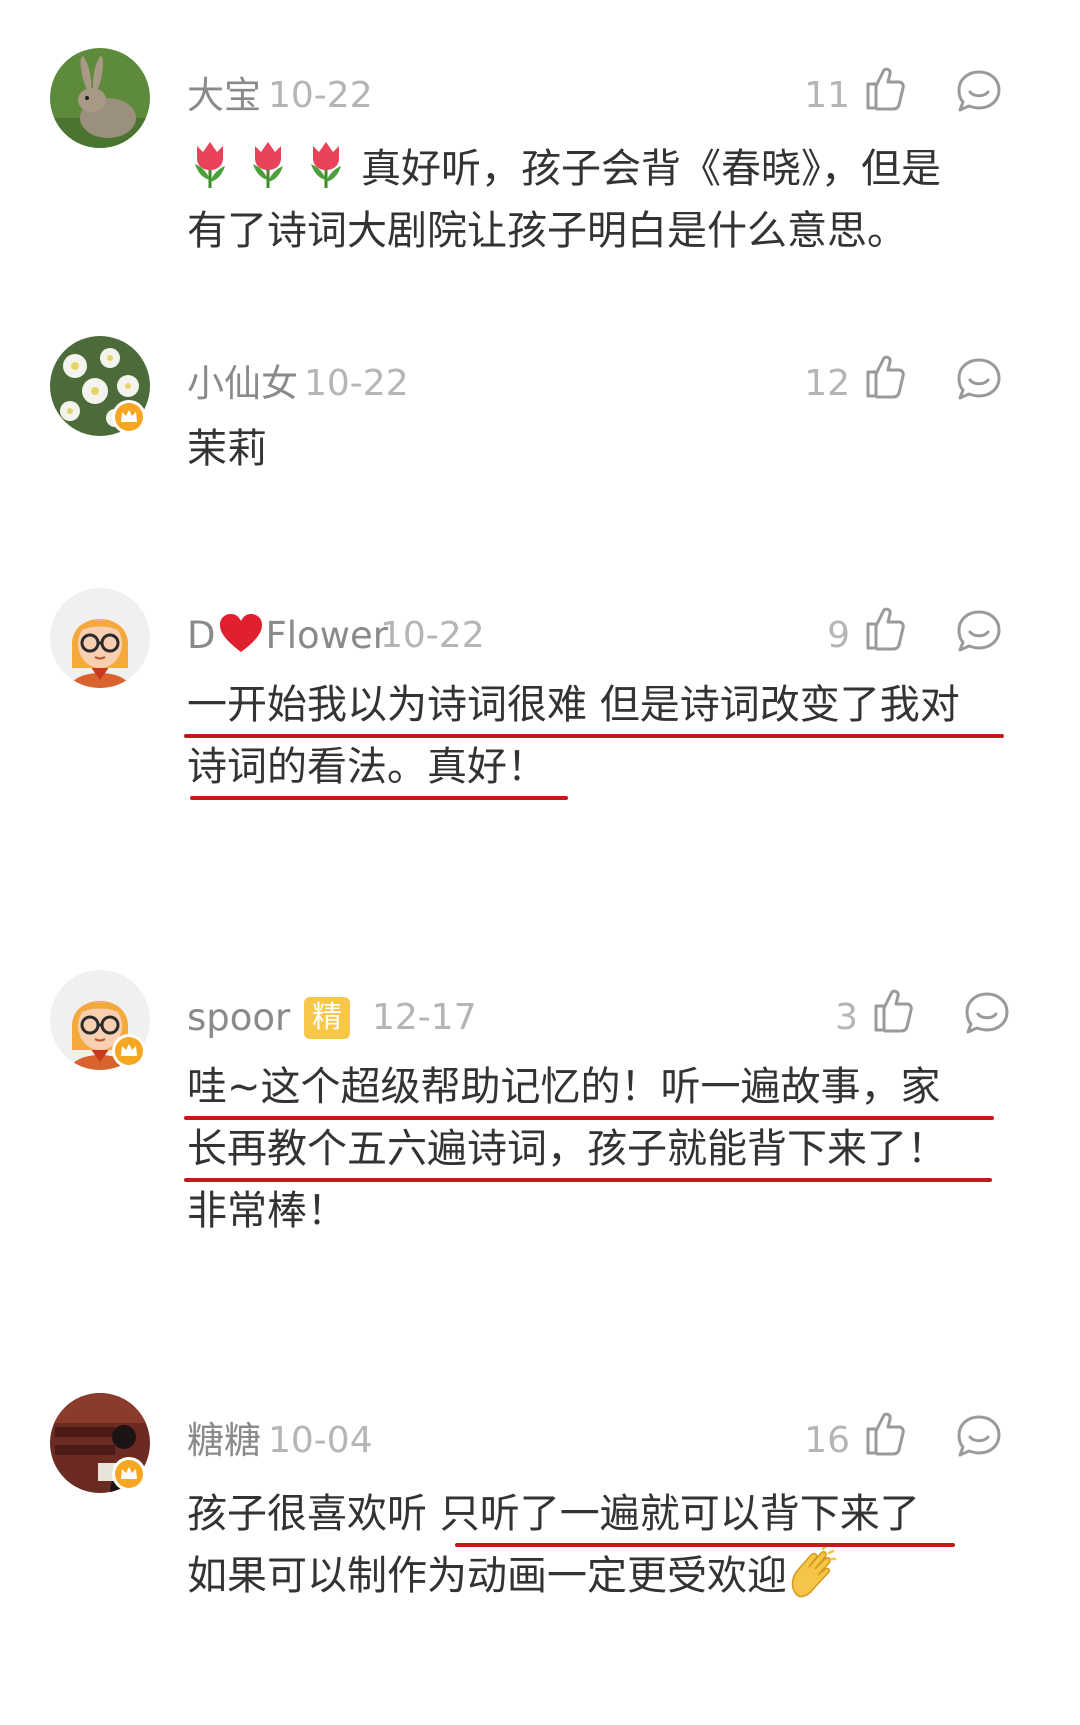 The height and width of the screenshot is (1725, 1080). Describe the element at coordinates (326, 635) in the screenshot. I see `username-part: Flower` at that location.